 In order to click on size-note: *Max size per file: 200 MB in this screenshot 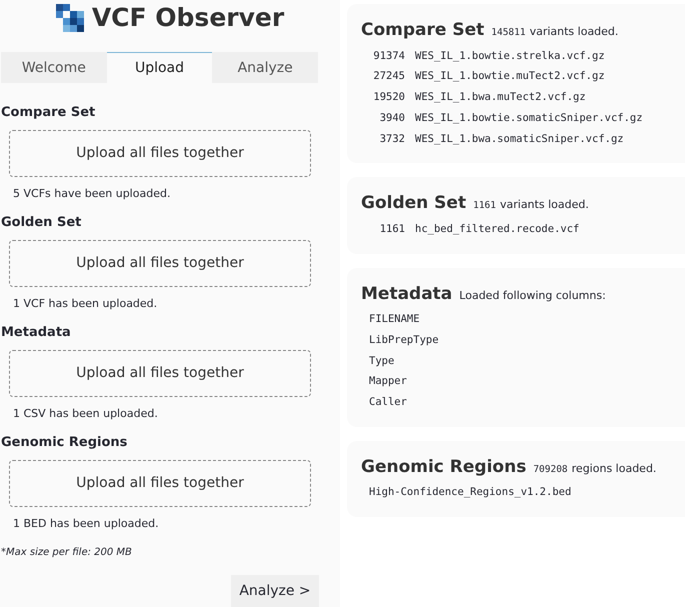, I will do `click(67, 553)`.